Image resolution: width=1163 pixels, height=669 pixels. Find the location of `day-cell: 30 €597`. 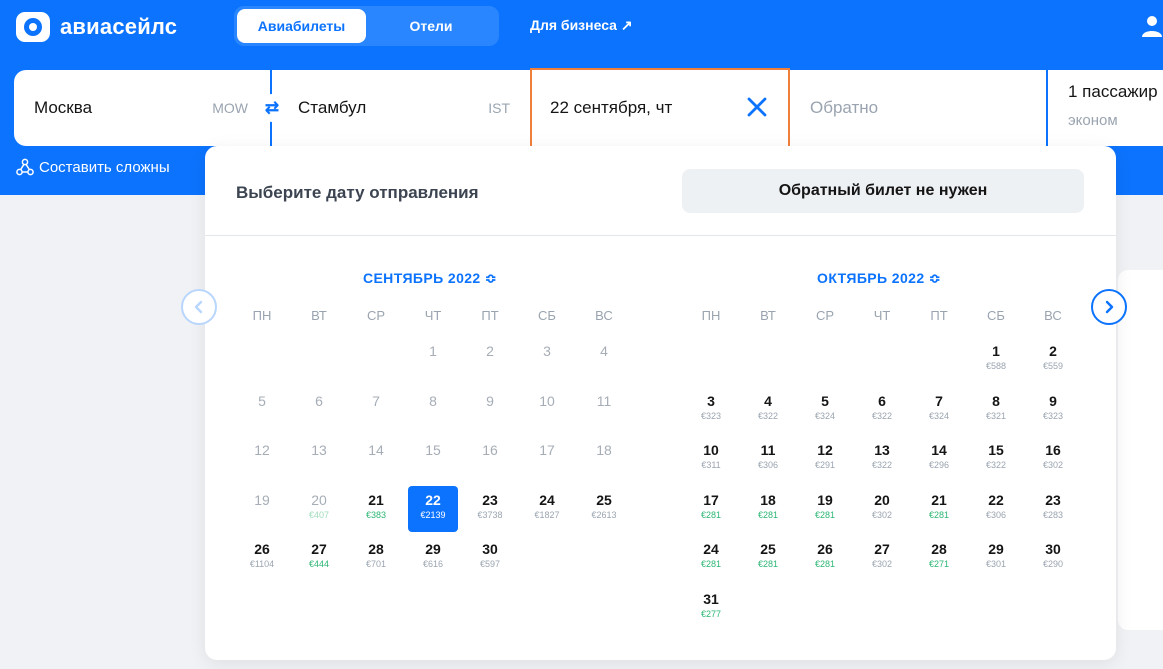

day-cell: 30 €597 is located at coordinates (490, 558).